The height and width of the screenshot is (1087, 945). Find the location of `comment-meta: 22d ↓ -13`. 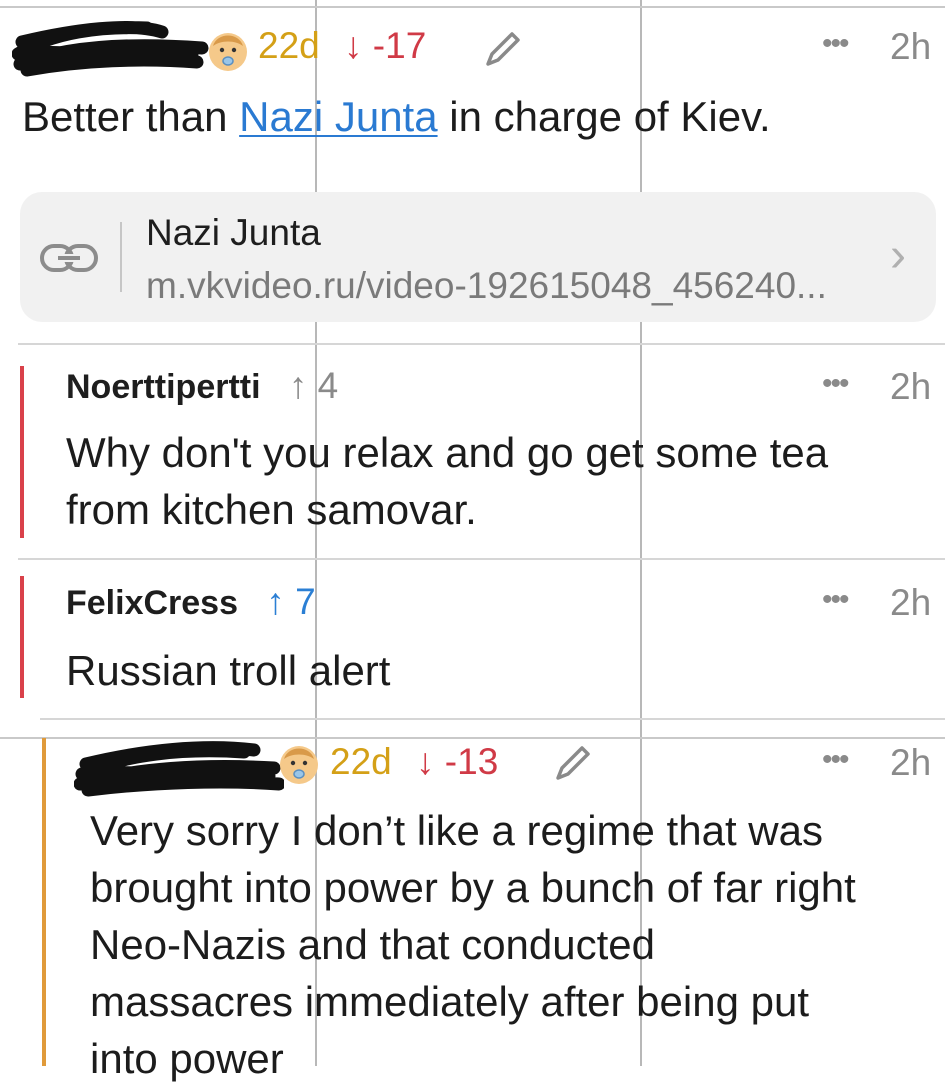

comment-meta: 22d ↓ -13 is located at coordinates (414, 762).